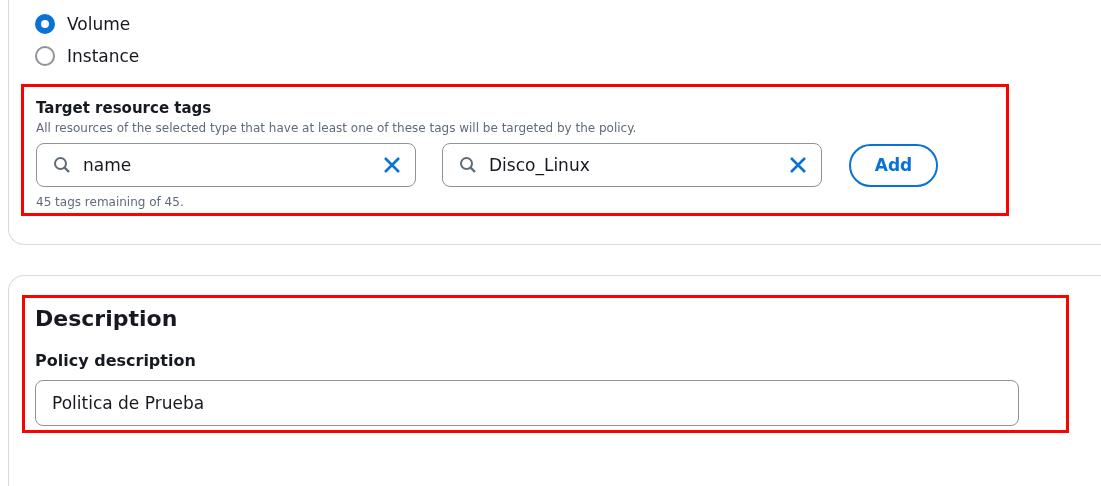 The height and width of the screenshot is (486, 1101). Describe the element at coordinates (110, 202) in the screenshot. I see `tags-remaining-text: 45 tags remaining of 45.` at that location.